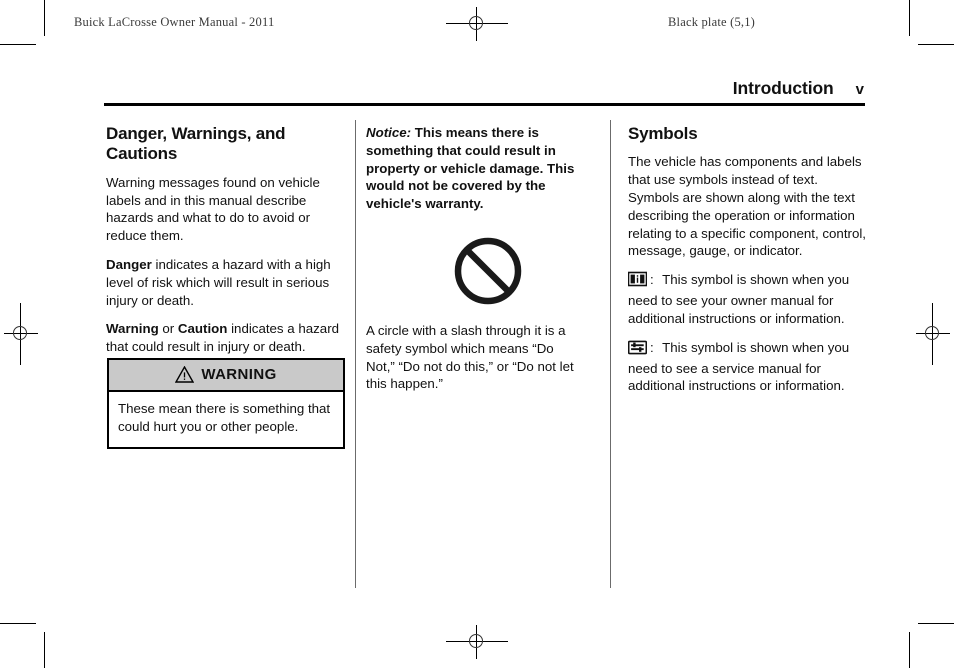 This screenshot has height=668, width=954. Describe the element at coordinates (185, 374) in the screenshot. I see `warning-triangle-icon` at that location.